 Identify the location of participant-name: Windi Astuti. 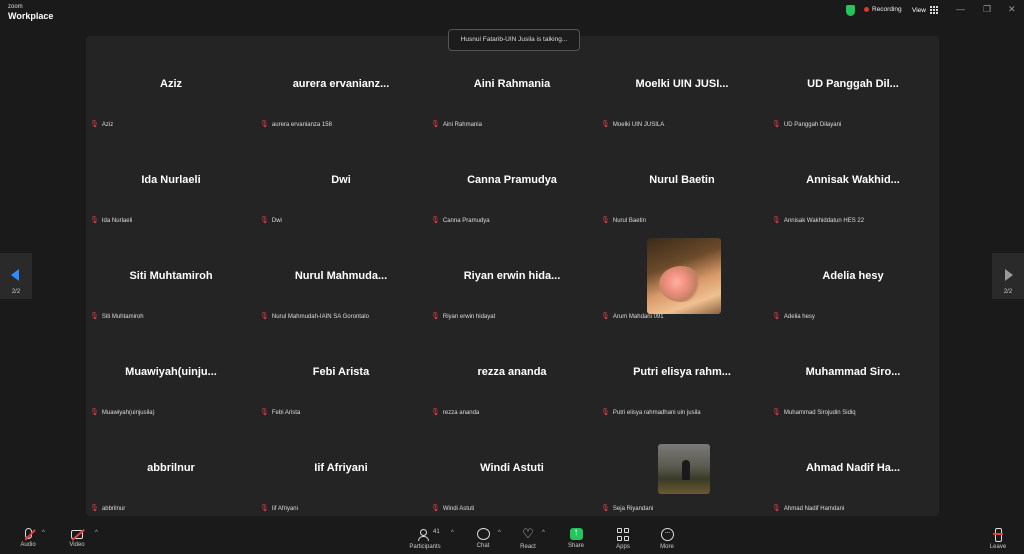
(512, 468).